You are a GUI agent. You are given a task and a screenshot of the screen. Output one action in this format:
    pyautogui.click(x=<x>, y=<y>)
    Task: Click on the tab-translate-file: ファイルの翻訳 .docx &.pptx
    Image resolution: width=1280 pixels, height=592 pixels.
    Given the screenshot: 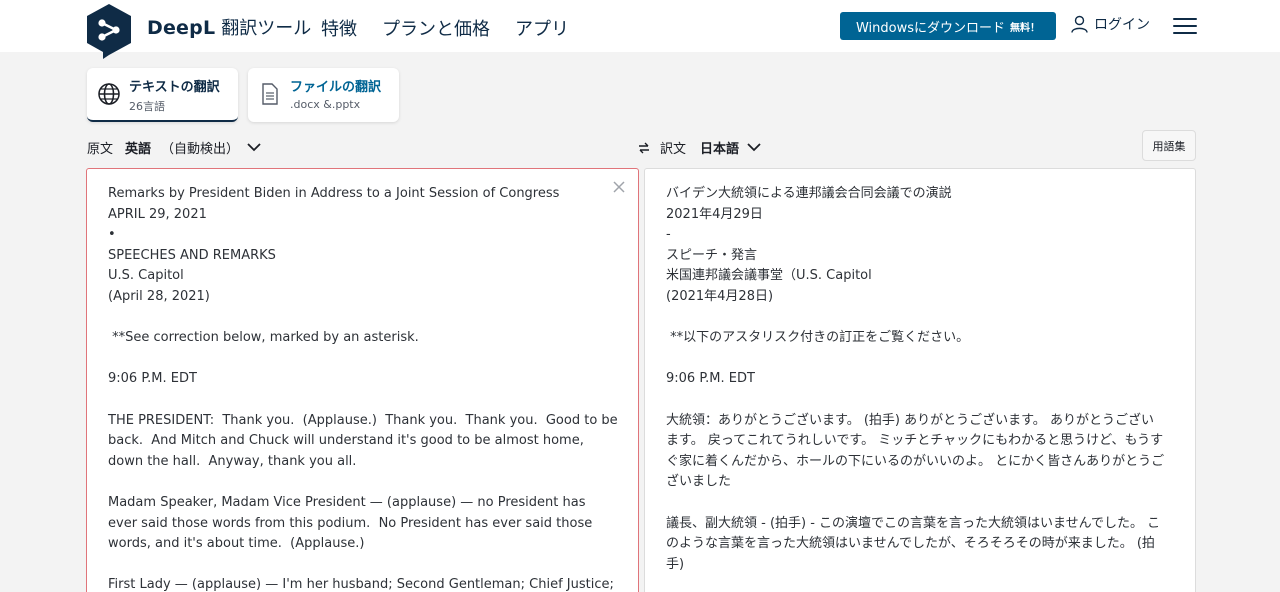 What is the action you would take?
    pyautogui.click(x=323, y=95)
    